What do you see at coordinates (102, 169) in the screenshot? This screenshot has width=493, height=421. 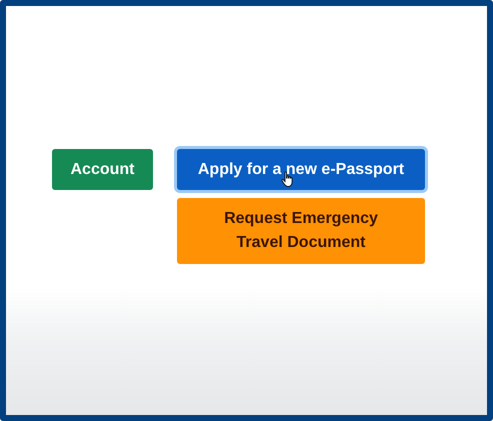 I see `button: Account` at bounding box center [102, 169].